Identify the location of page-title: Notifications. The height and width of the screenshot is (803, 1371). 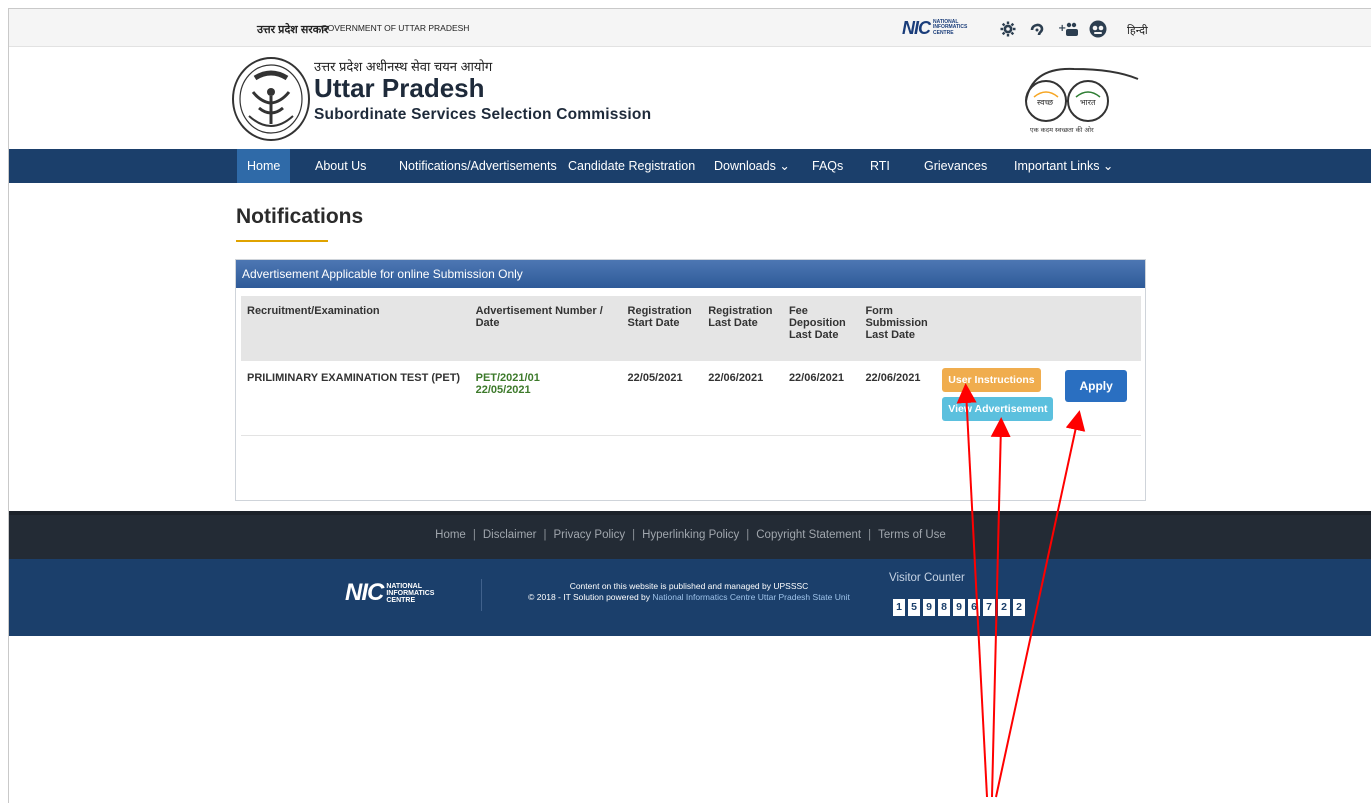
(300, 216).